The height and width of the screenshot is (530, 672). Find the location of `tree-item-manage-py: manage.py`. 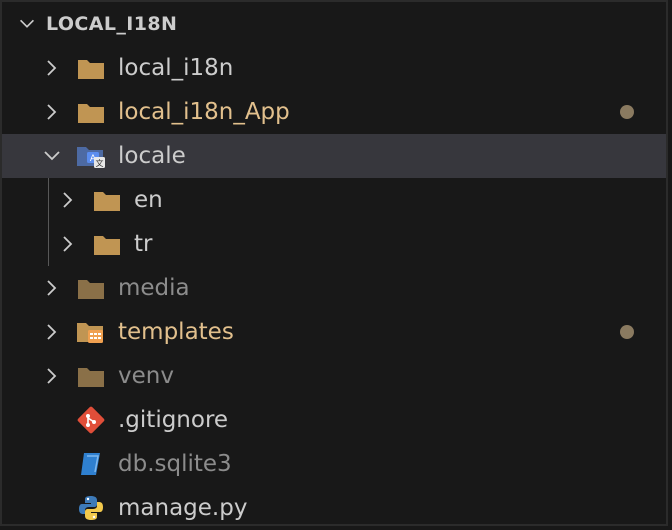

tree-item-manage-py: manage.py is located at coordinates (334, 508).